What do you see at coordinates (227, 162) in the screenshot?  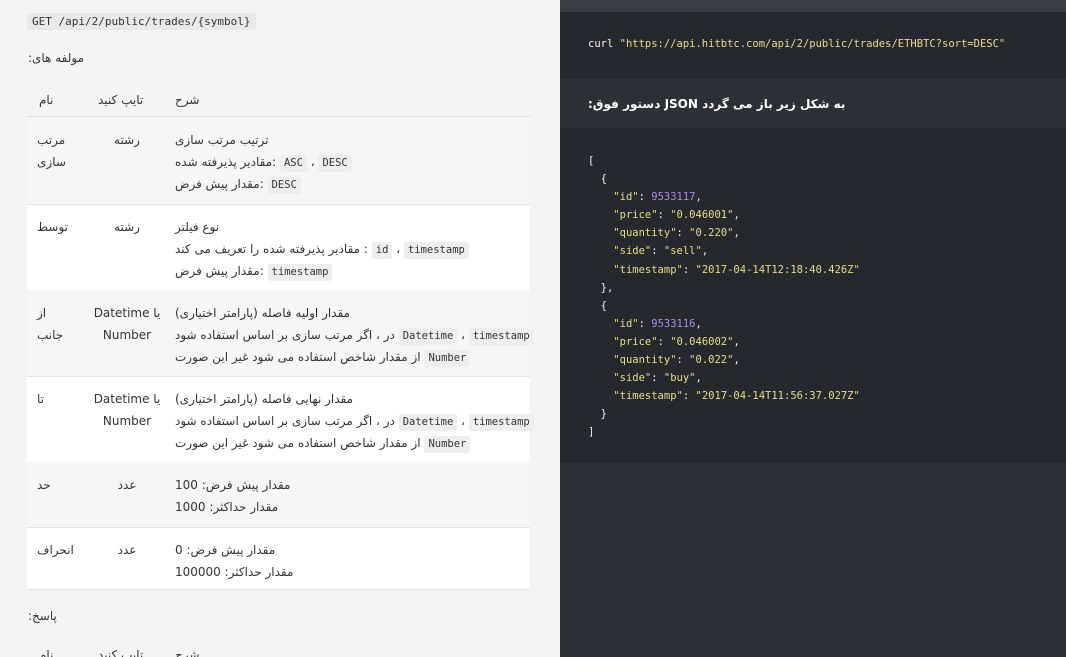 I see `description-text: مقادیر پذیرفته شده:` at bounding box center [227, 162].